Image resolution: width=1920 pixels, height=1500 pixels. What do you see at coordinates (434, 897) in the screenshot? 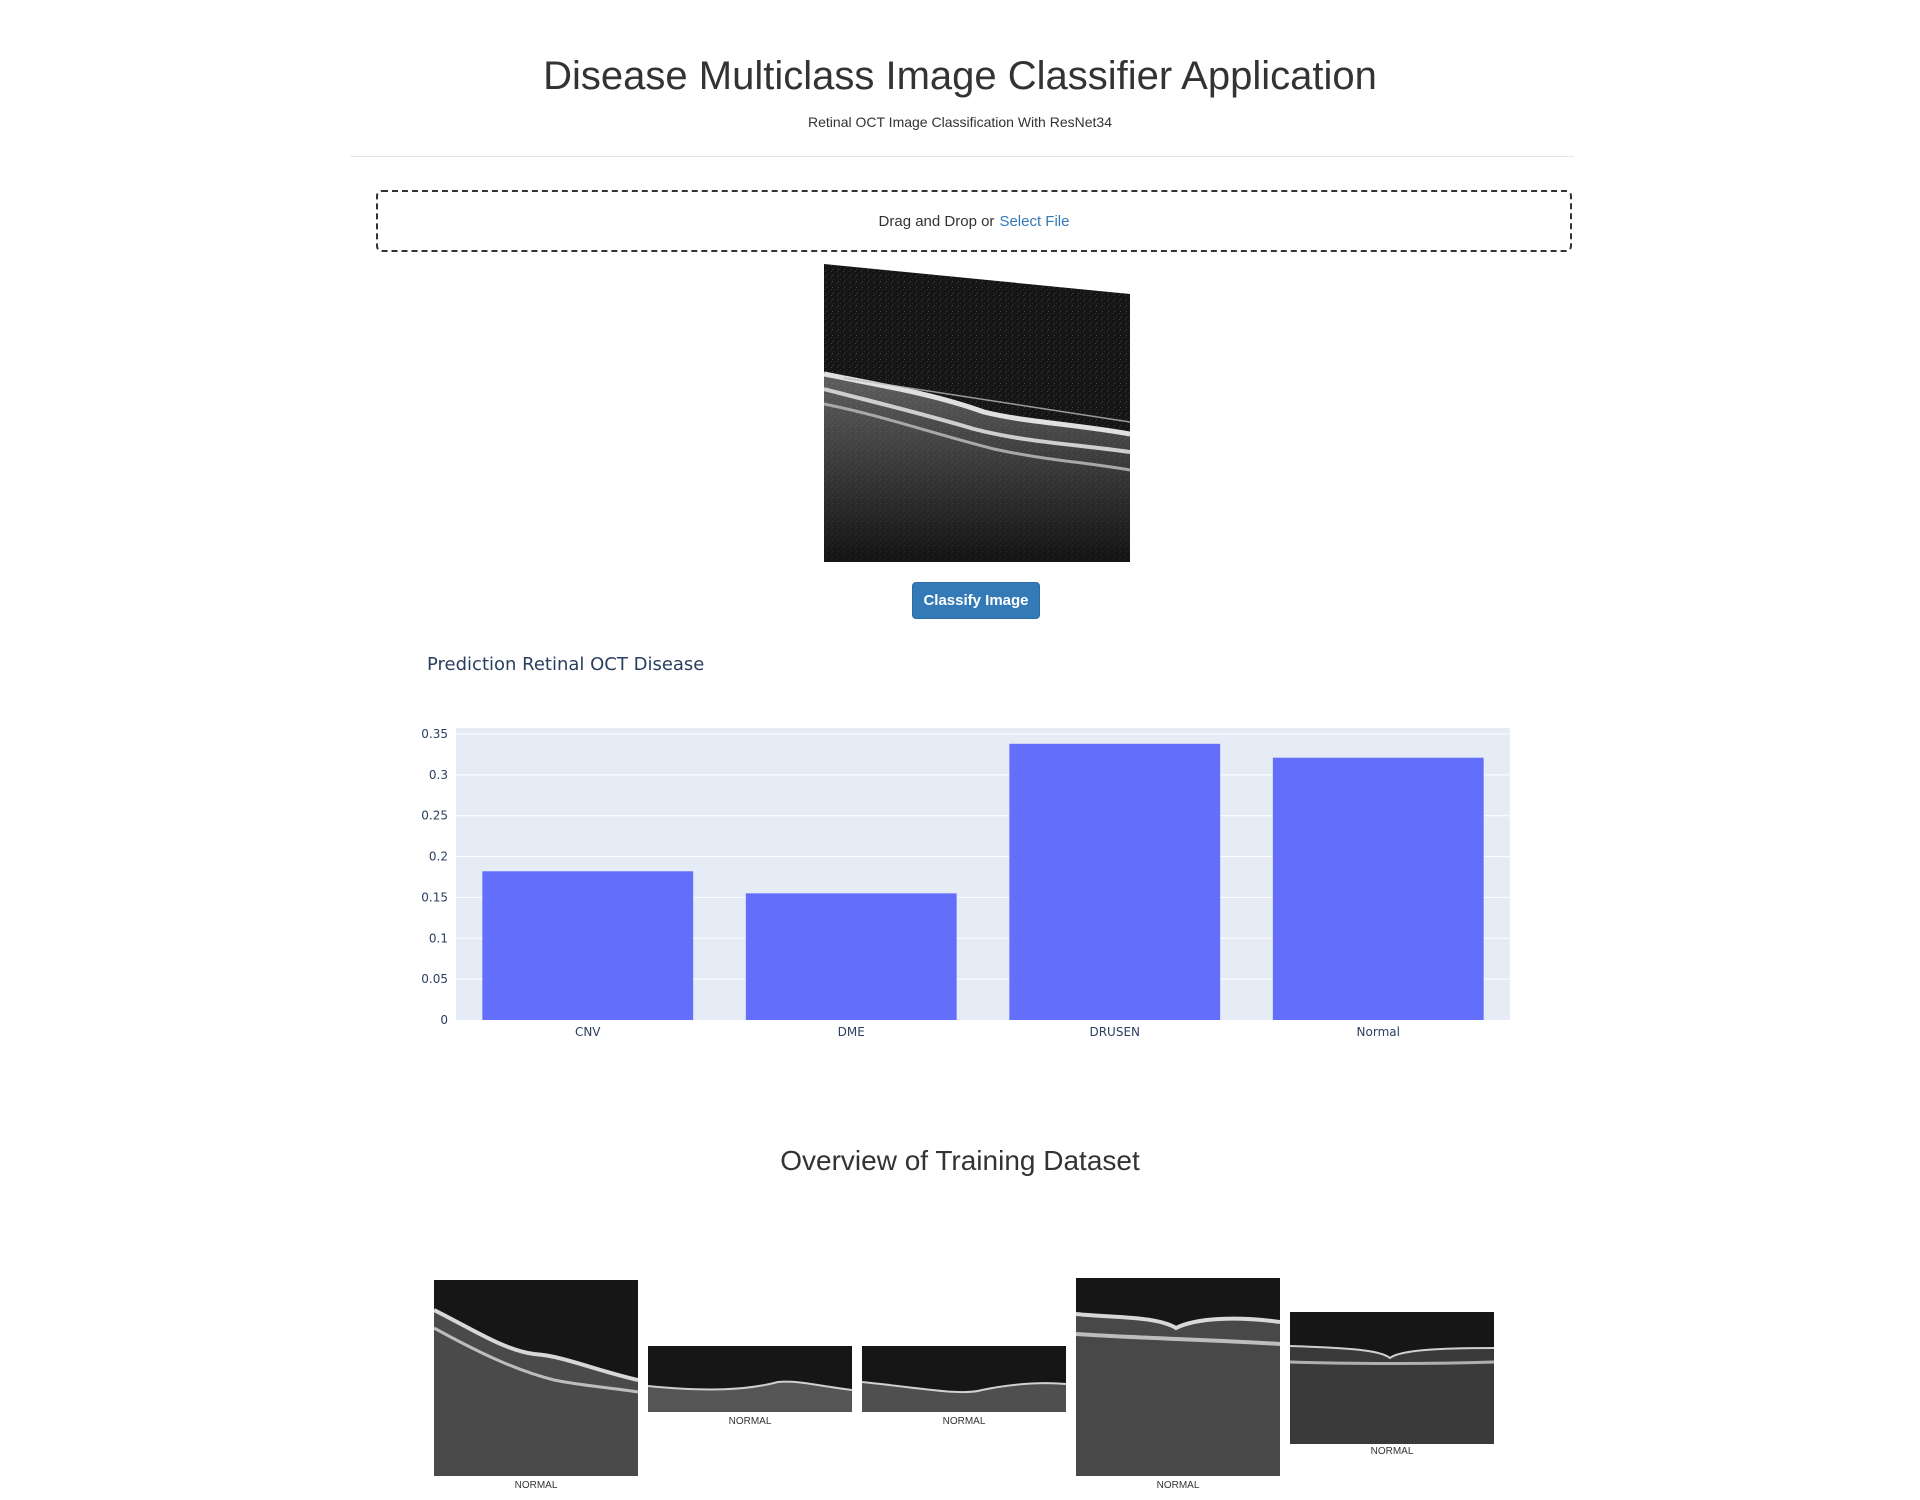
I see `y-tick-label: 0.15` at bounding box center [434, 897].